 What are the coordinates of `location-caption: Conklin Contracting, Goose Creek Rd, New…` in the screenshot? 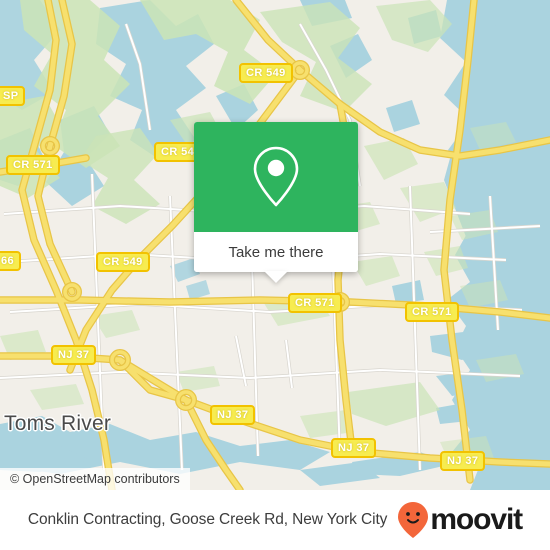 It's located at (207, 519).